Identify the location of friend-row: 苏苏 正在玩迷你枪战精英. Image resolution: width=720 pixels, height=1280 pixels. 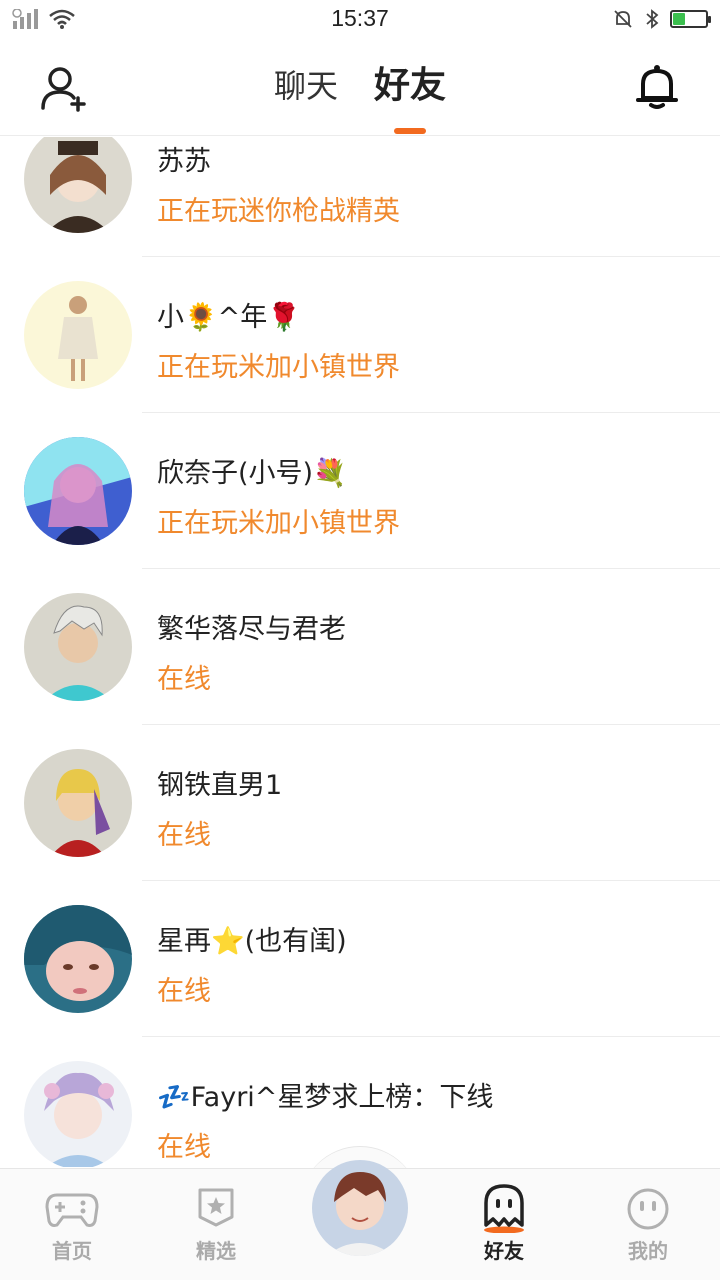
(360, 197).